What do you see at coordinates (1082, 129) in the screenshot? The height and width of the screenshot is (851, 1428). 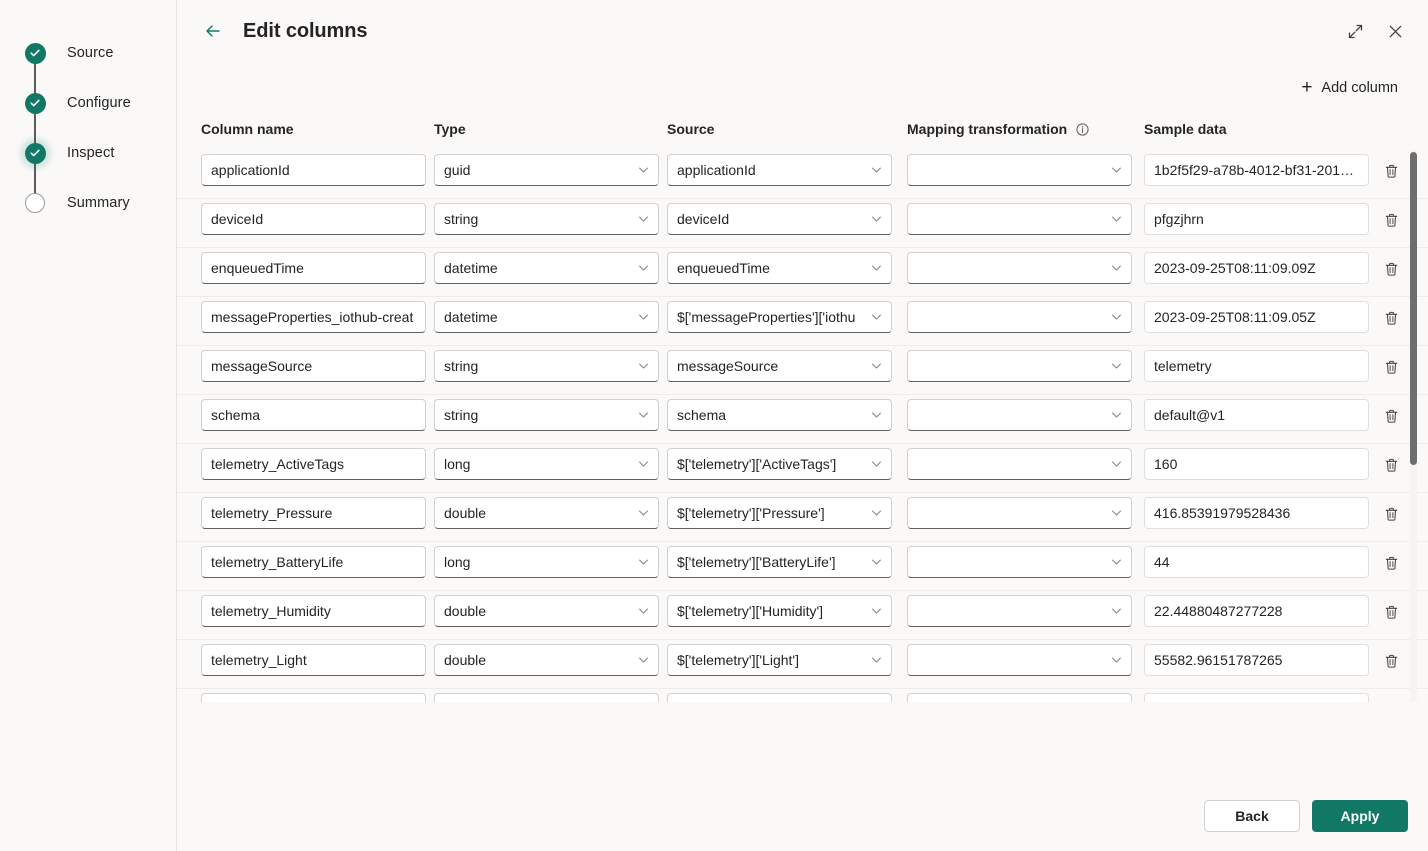 I see `info-icon` at bounding box center [1082, 129].